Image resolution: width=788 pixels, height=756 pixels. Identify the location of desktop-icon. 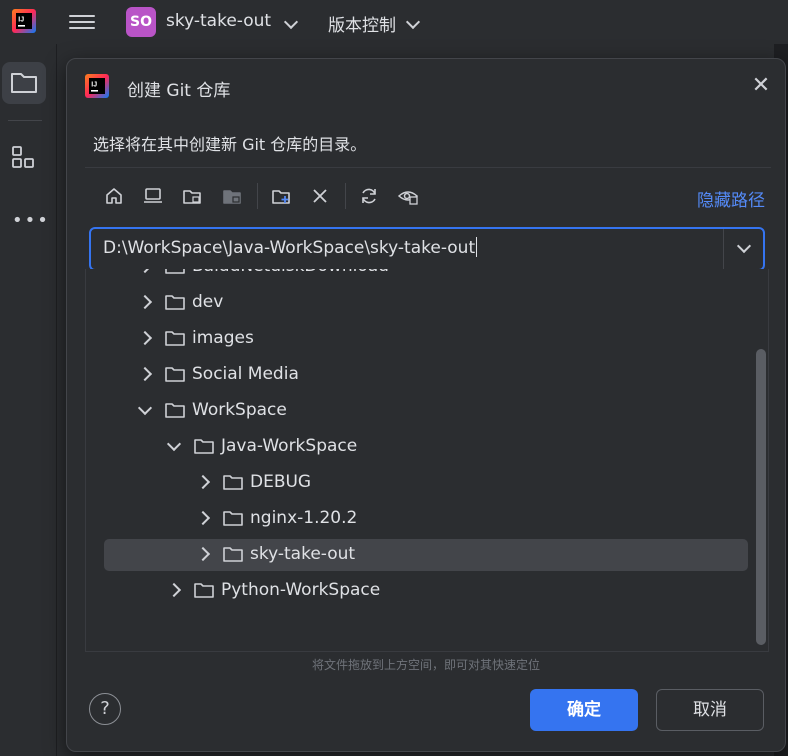
(153, 196).